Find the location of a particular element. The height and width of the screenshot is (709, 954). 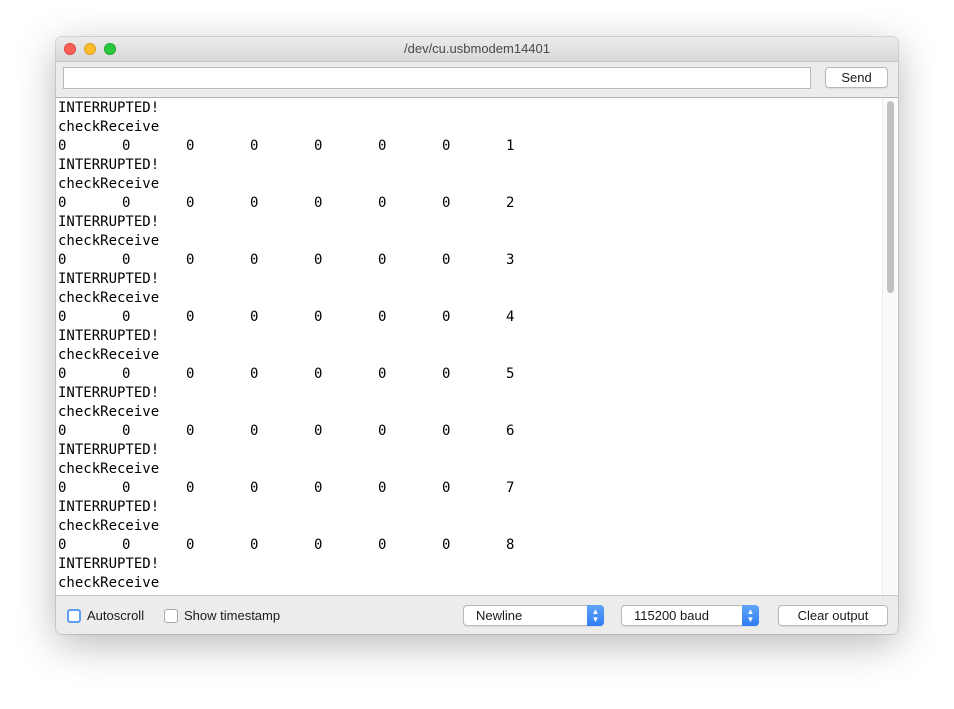

output-data-row: 0 0 0 0 0 0 0 7 is located at coordinates (314, 488).